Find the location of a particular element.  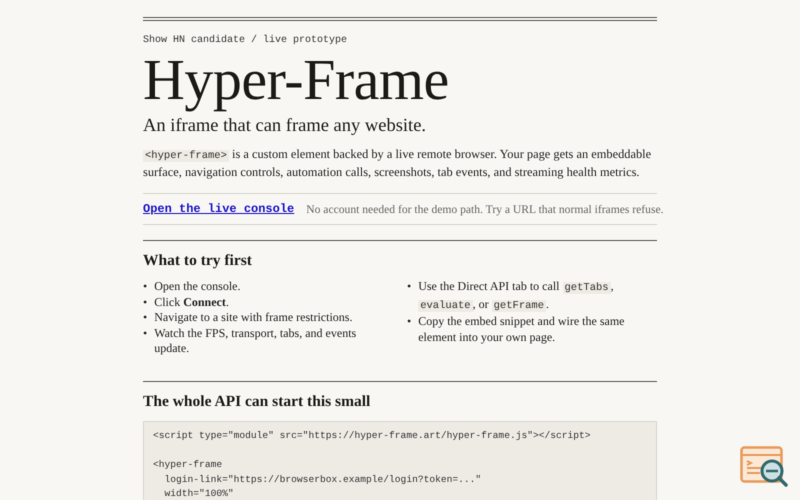

list-item: Copy the embed snippet and wire the same element into your own page. is located at coordinates (522, 329).